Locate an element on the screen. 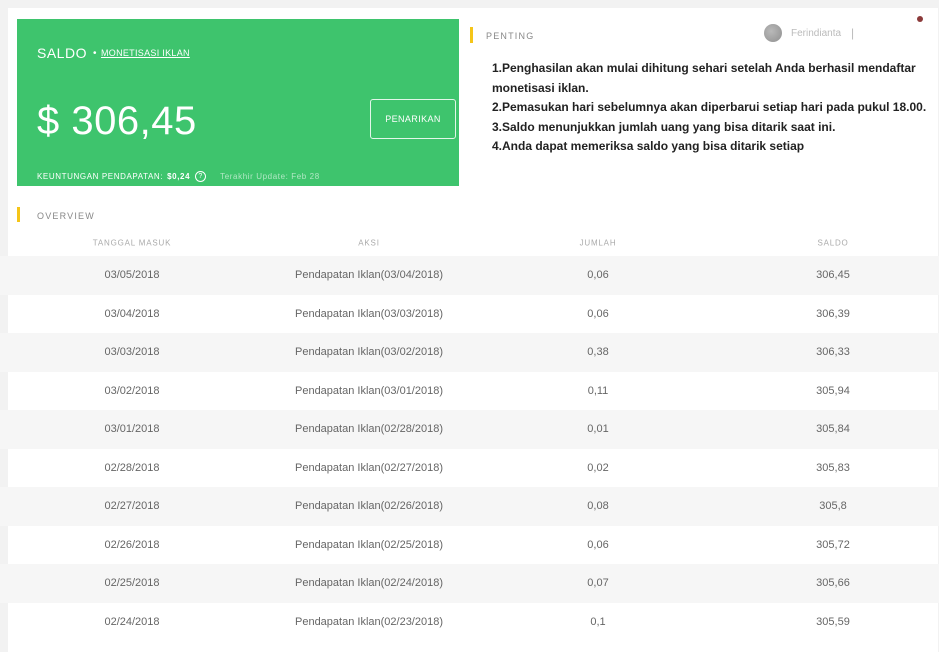 This screenshot has height=652, width=939. cell-balance: 306,33 is located at coordinates (833, 352).